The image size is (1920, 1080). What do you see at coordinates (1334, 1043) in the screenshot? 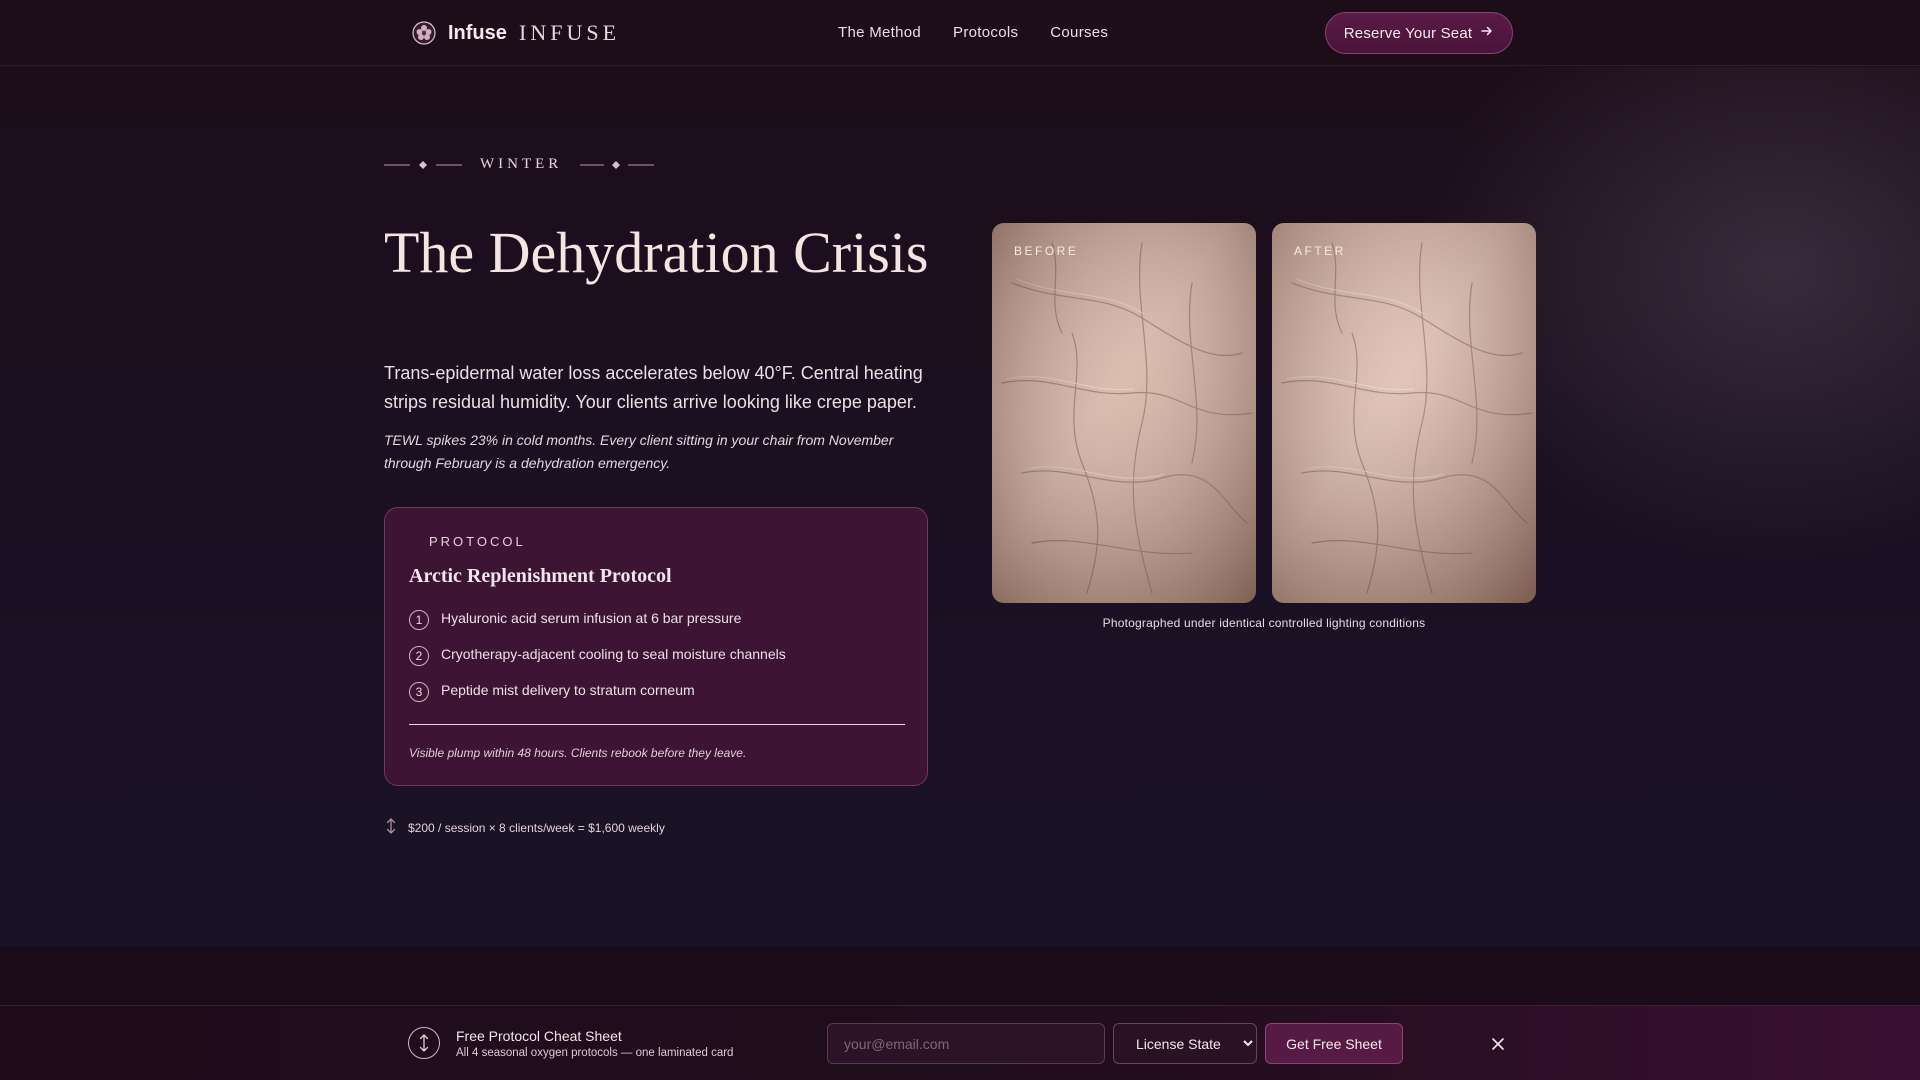
I see `get-free-sheet-button: Get Free Sheet` at bounding box center [1334, 1043].